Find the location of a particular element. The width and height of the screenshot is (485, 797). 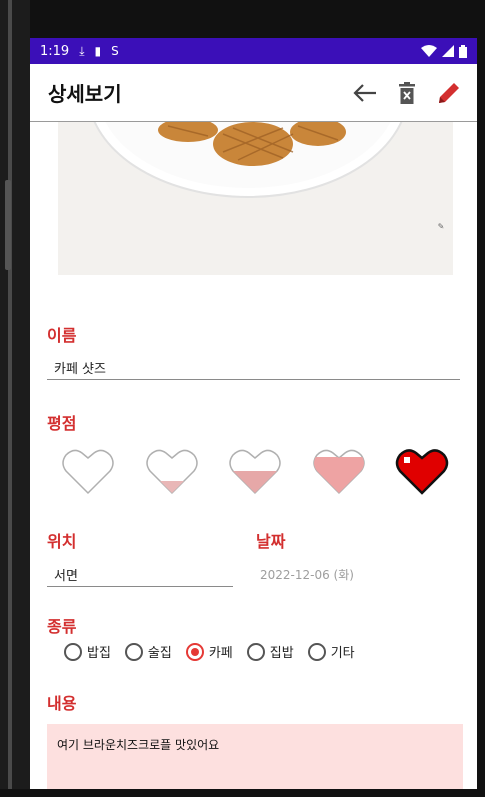

radio-label: 카페 is located at coordinates (220, 653).